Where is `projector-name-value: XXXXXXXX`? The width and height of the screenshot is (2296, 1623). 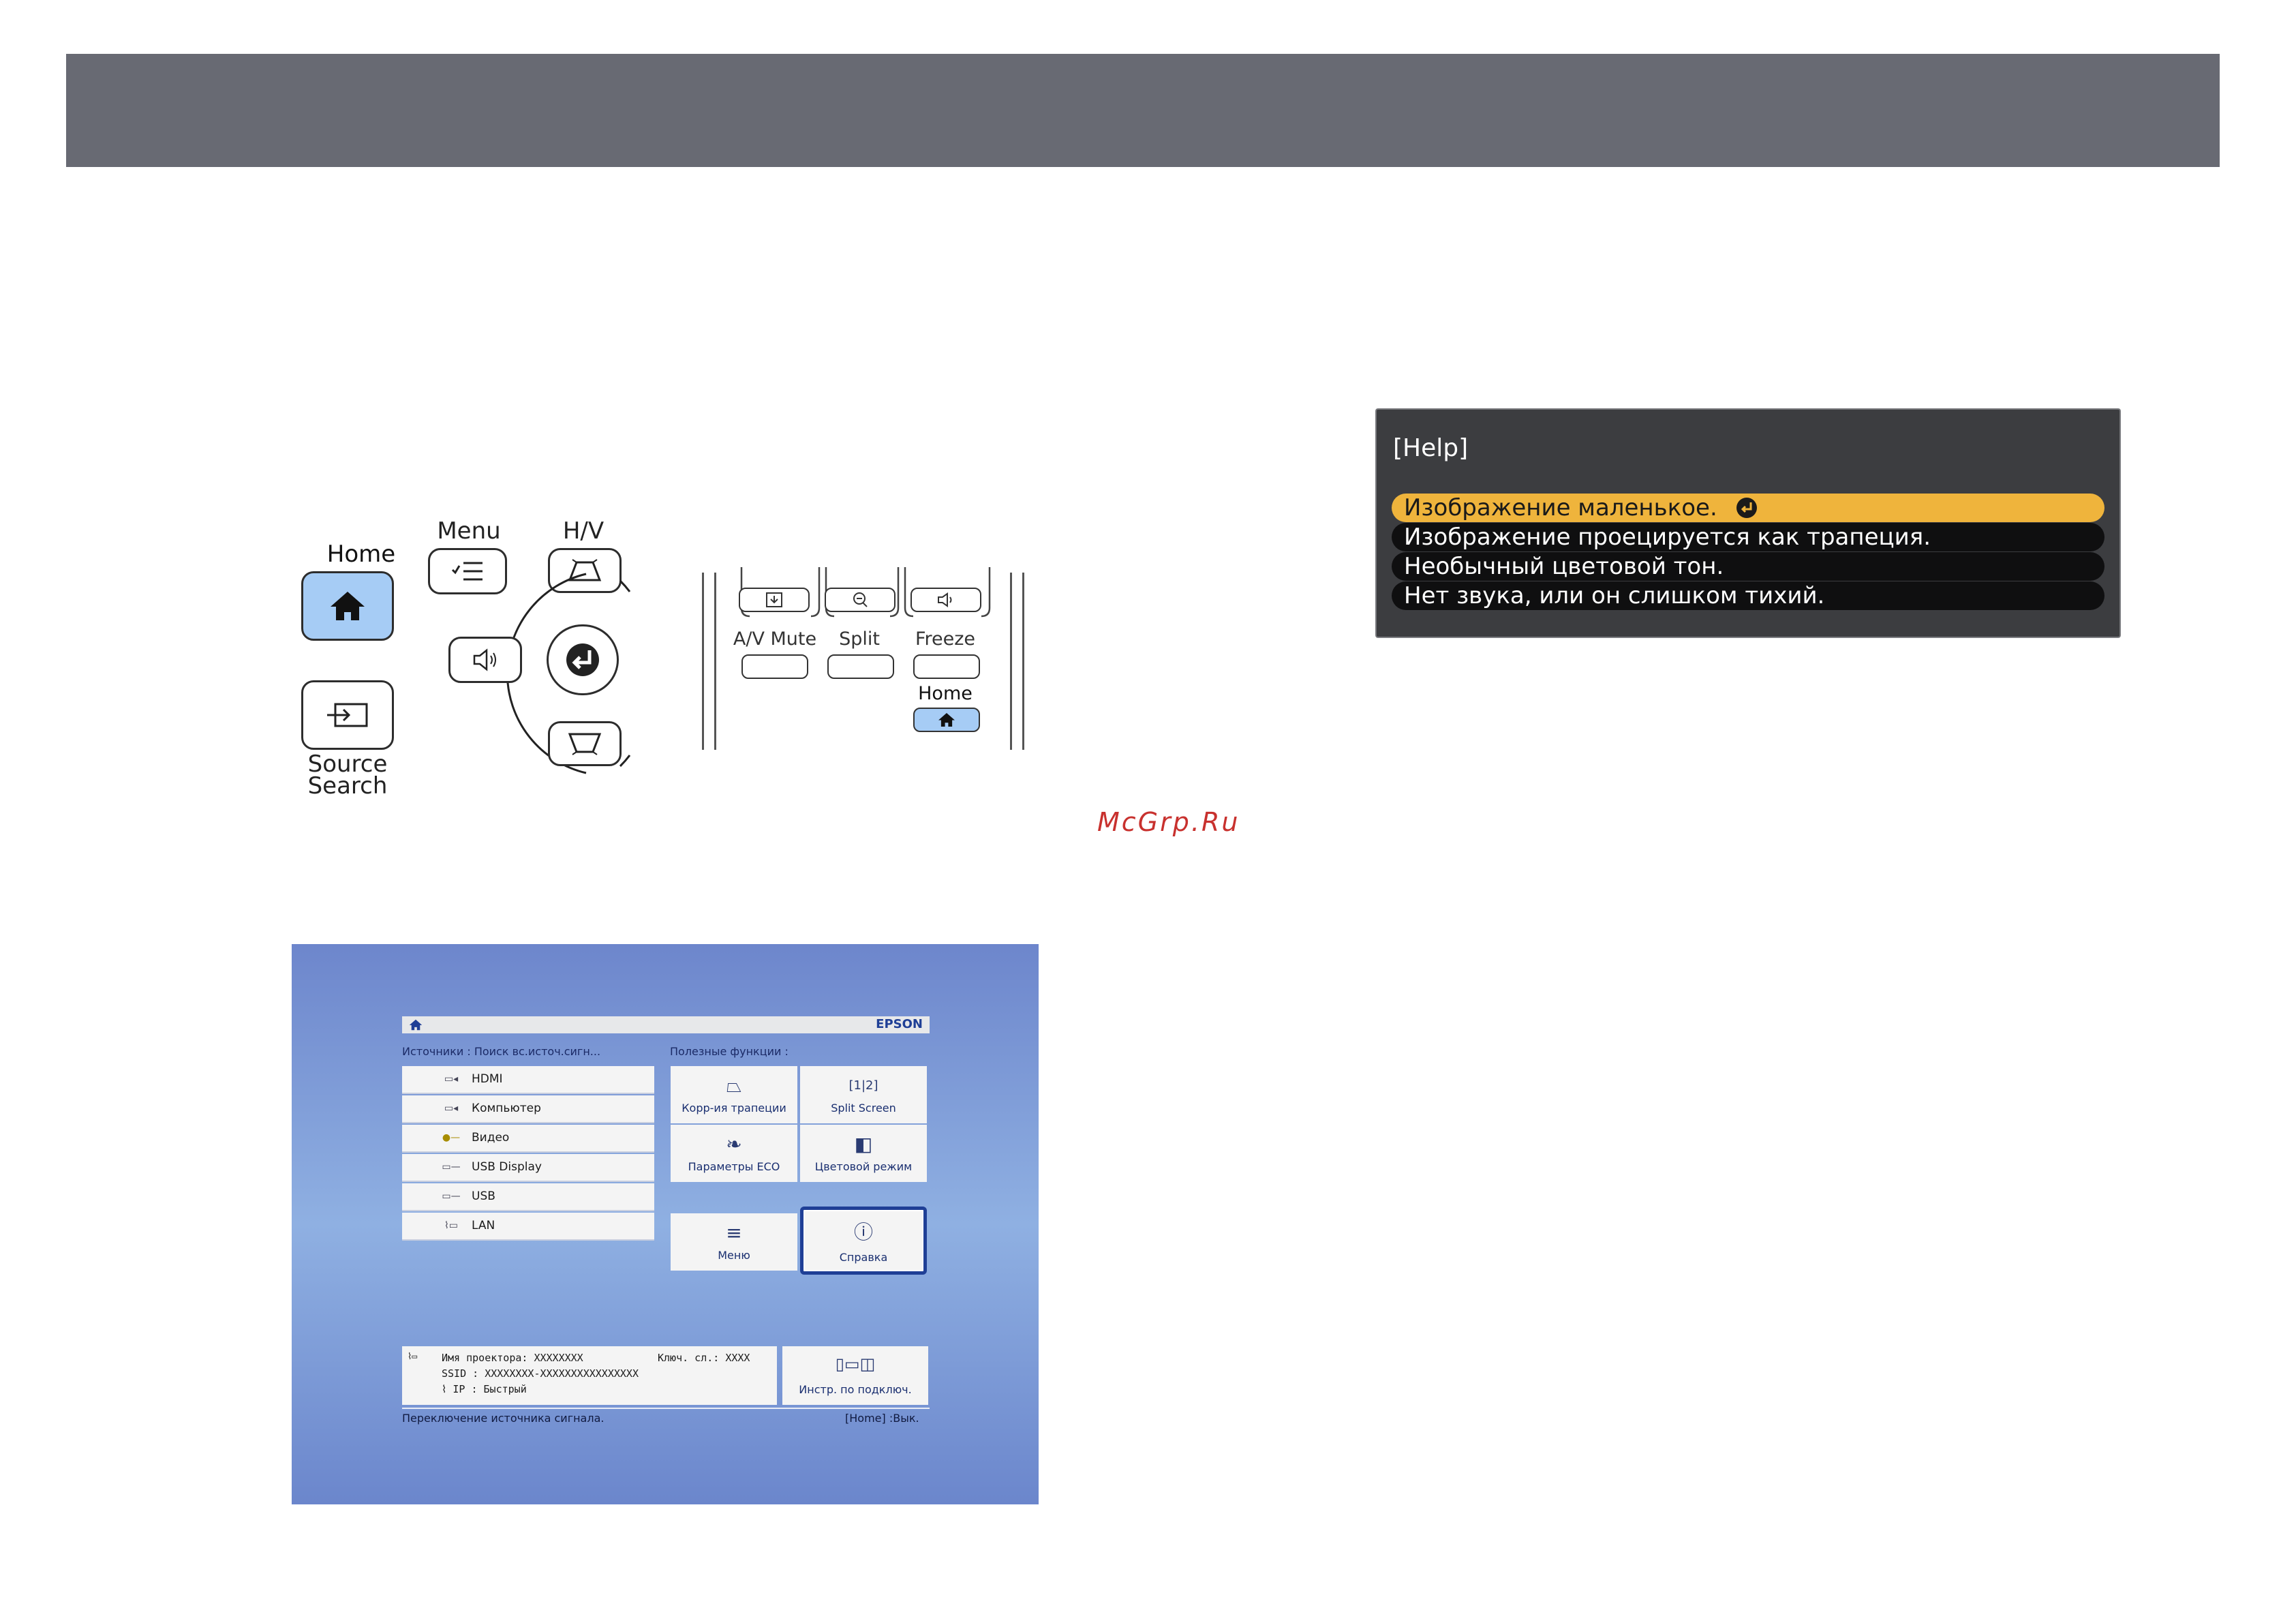
projector-name-value: XXXXXXXX is located at coordinates (558, 1358).